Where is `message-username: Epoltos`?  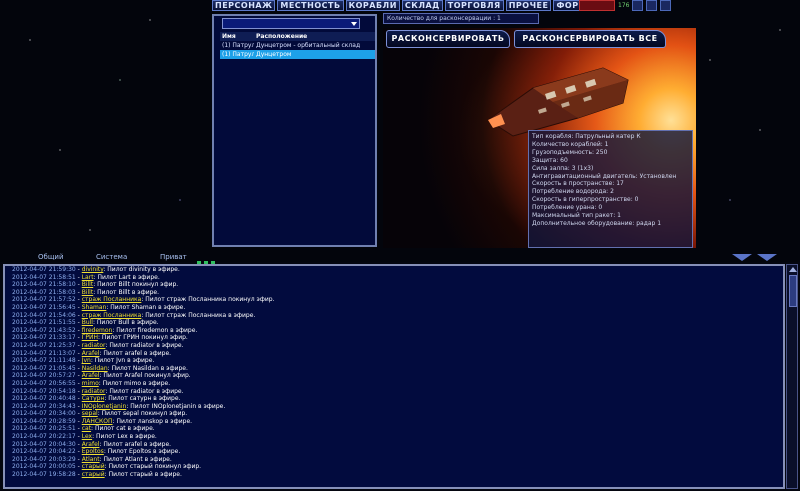 message-username: Epoltos is located at coordinates (93, 451).